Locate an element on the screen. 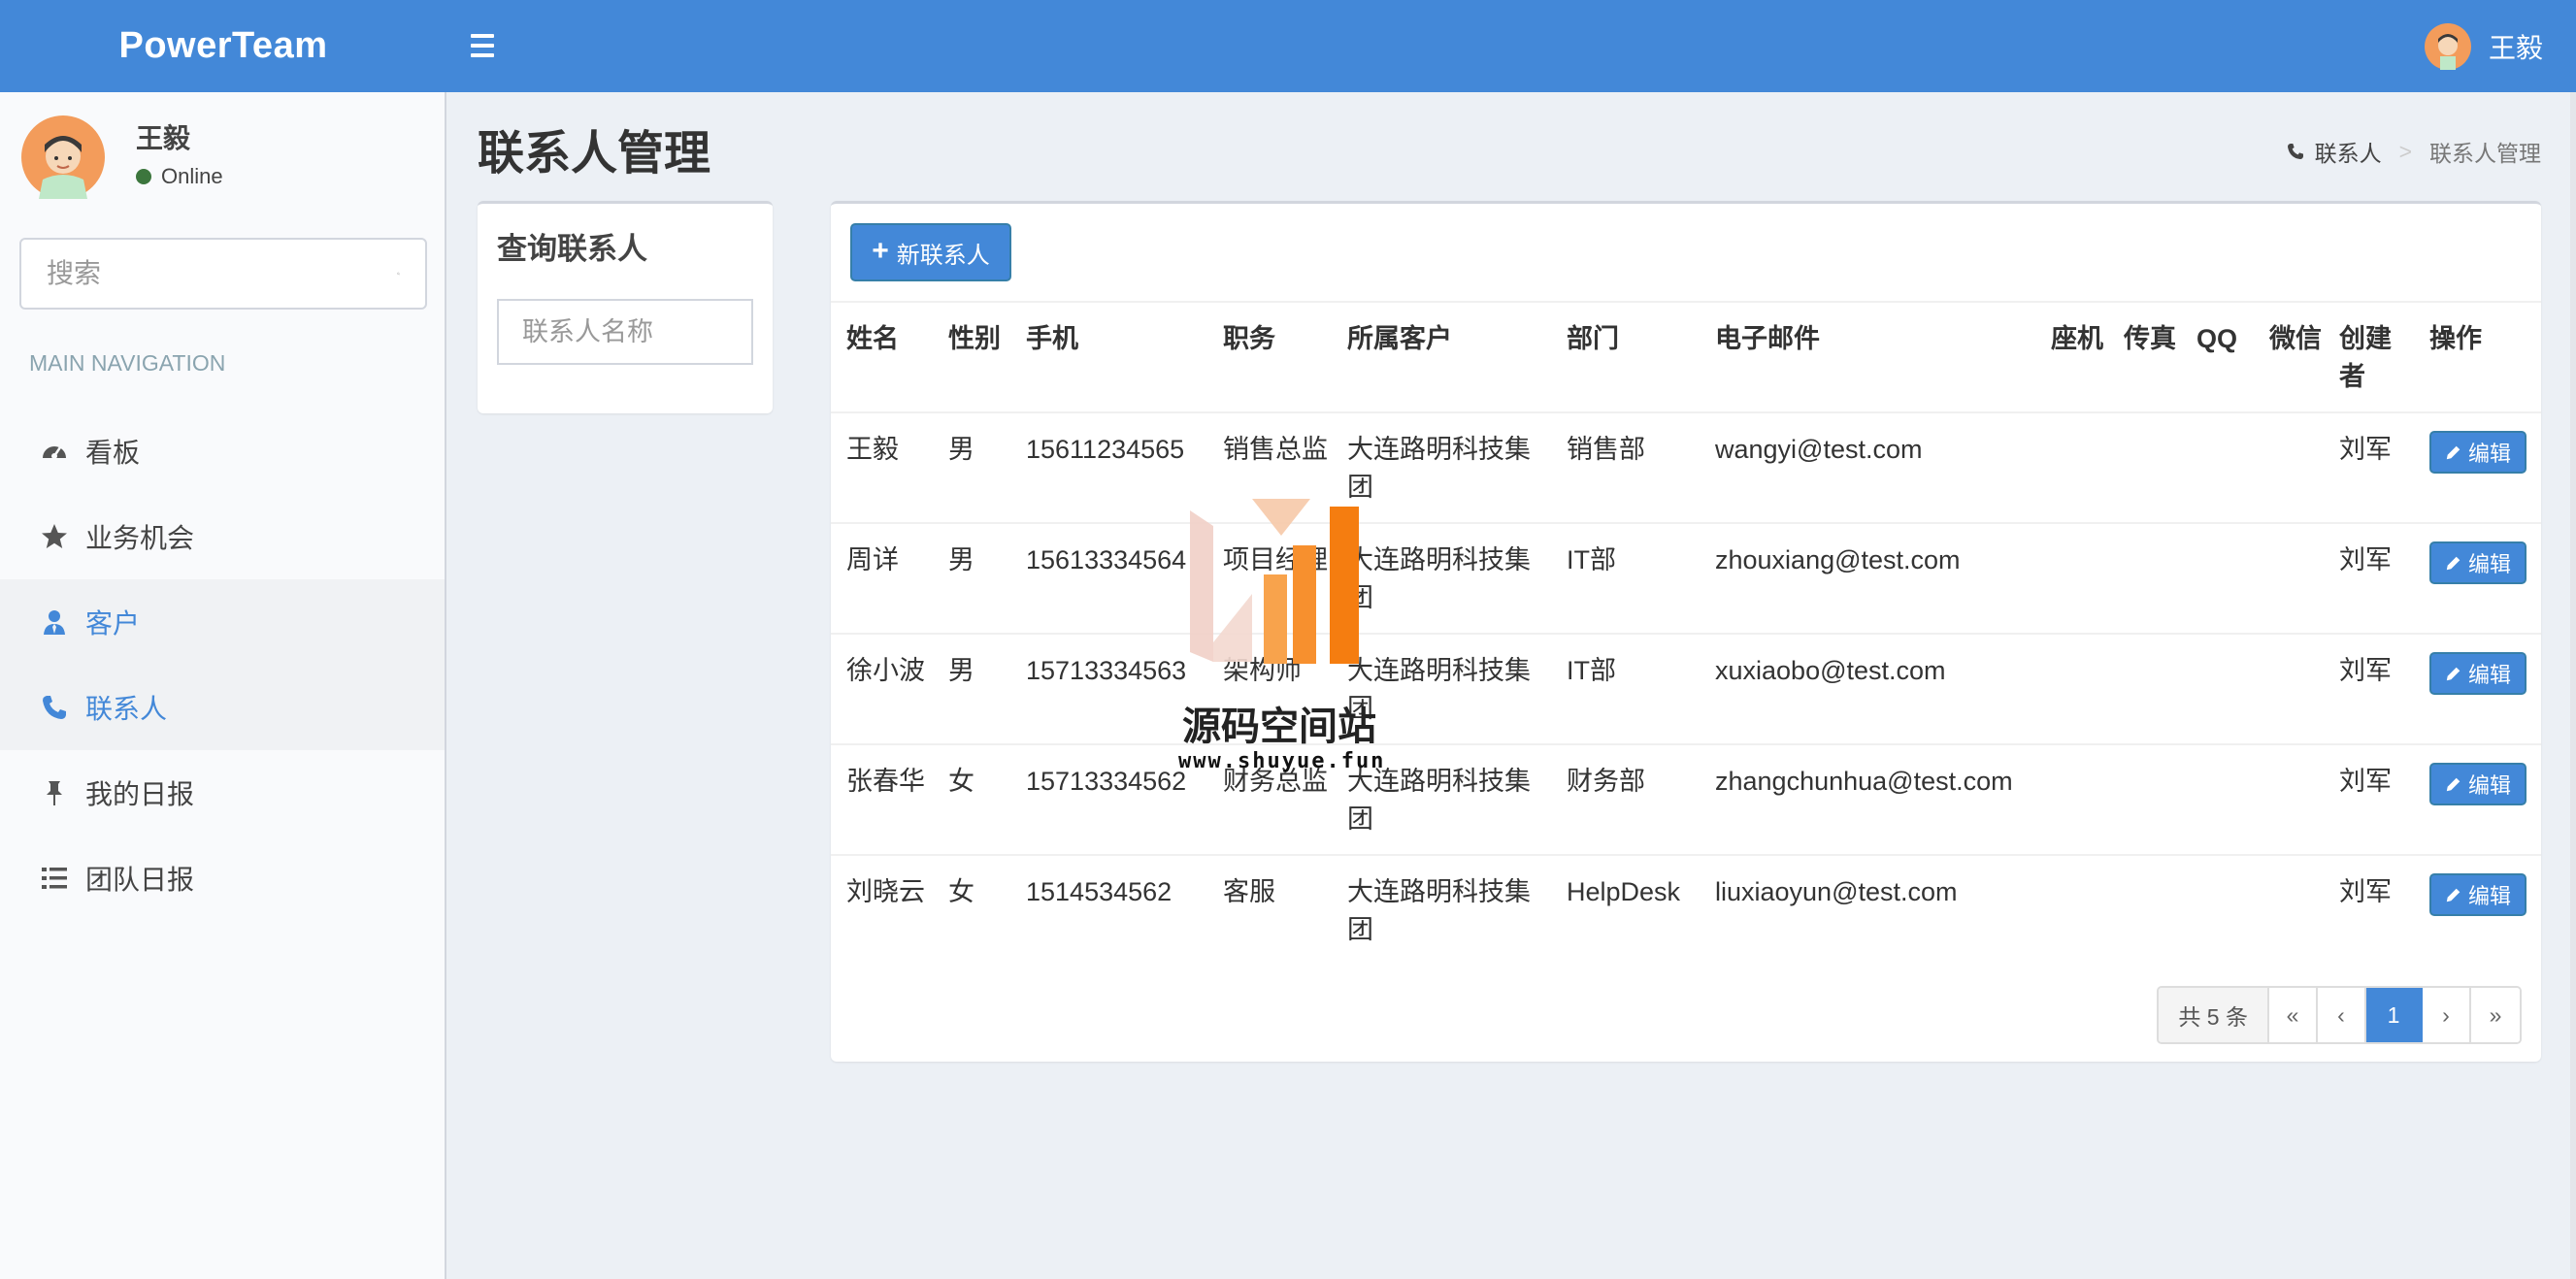 This screenshot has height=1279, width=2576. cell-title: 销售总监 is located at coordinates (1269, 467).